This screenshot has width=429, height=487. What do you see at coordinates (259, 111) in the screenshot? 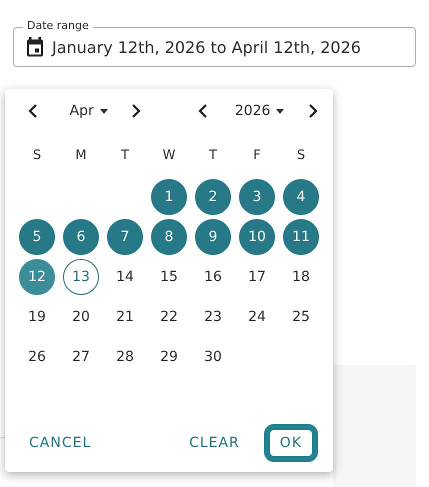
I see `year-select: 2026` at bounding box center [259, 111].